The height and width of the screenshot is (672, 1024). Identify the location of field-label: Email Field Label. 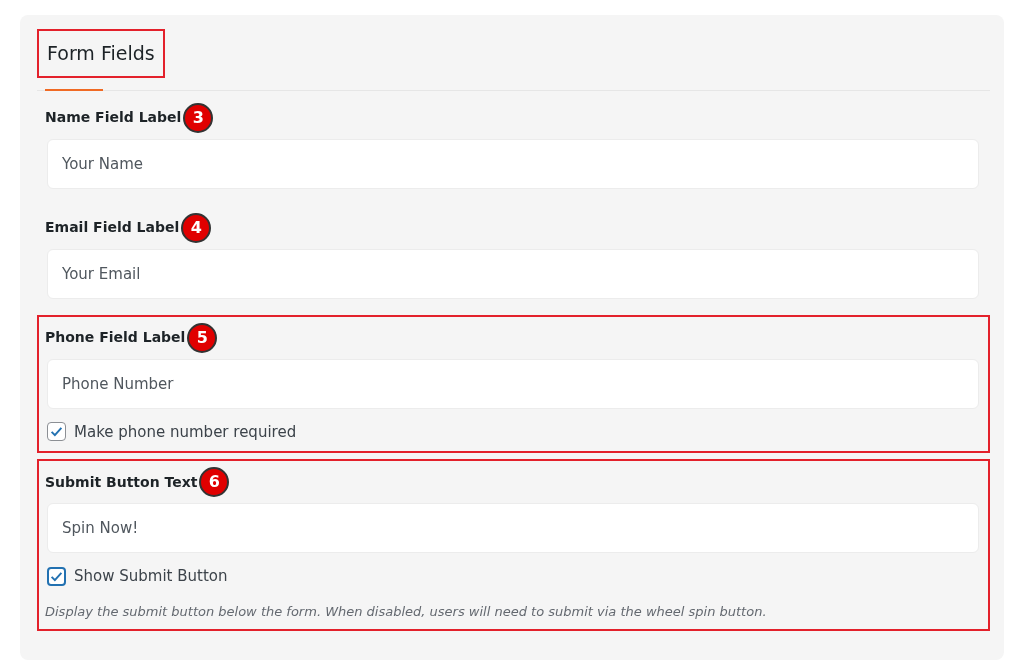
(112, 227).